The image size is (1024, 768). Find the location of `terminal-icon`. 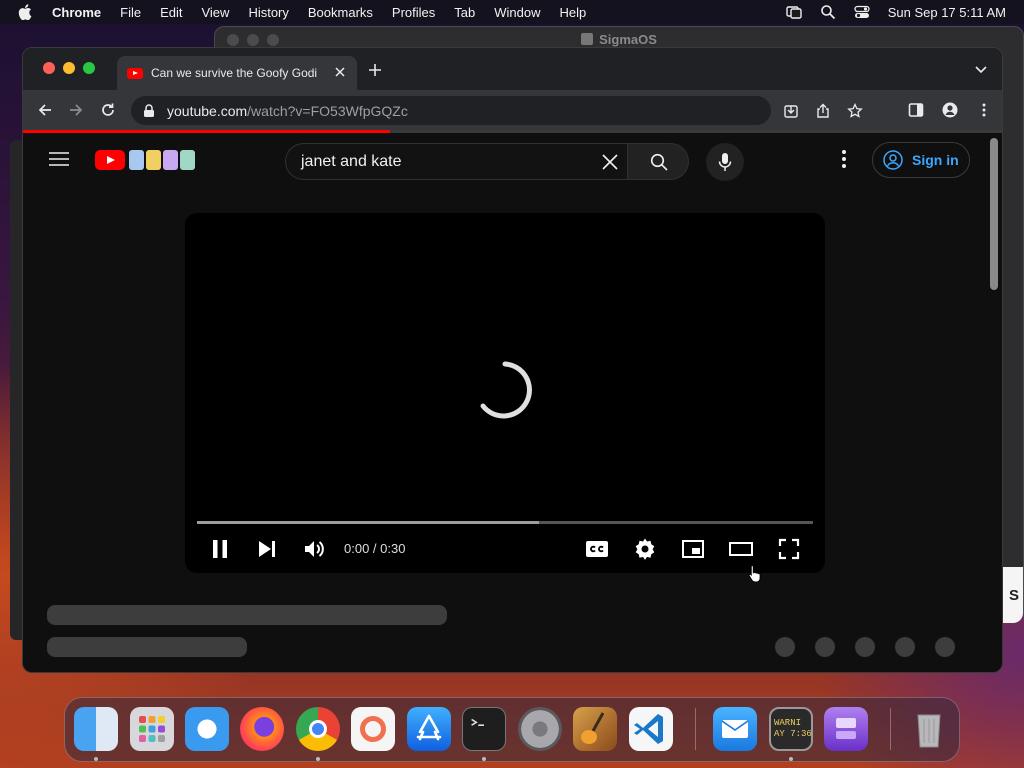

terminal-icon is located at coordinates (484, 729).